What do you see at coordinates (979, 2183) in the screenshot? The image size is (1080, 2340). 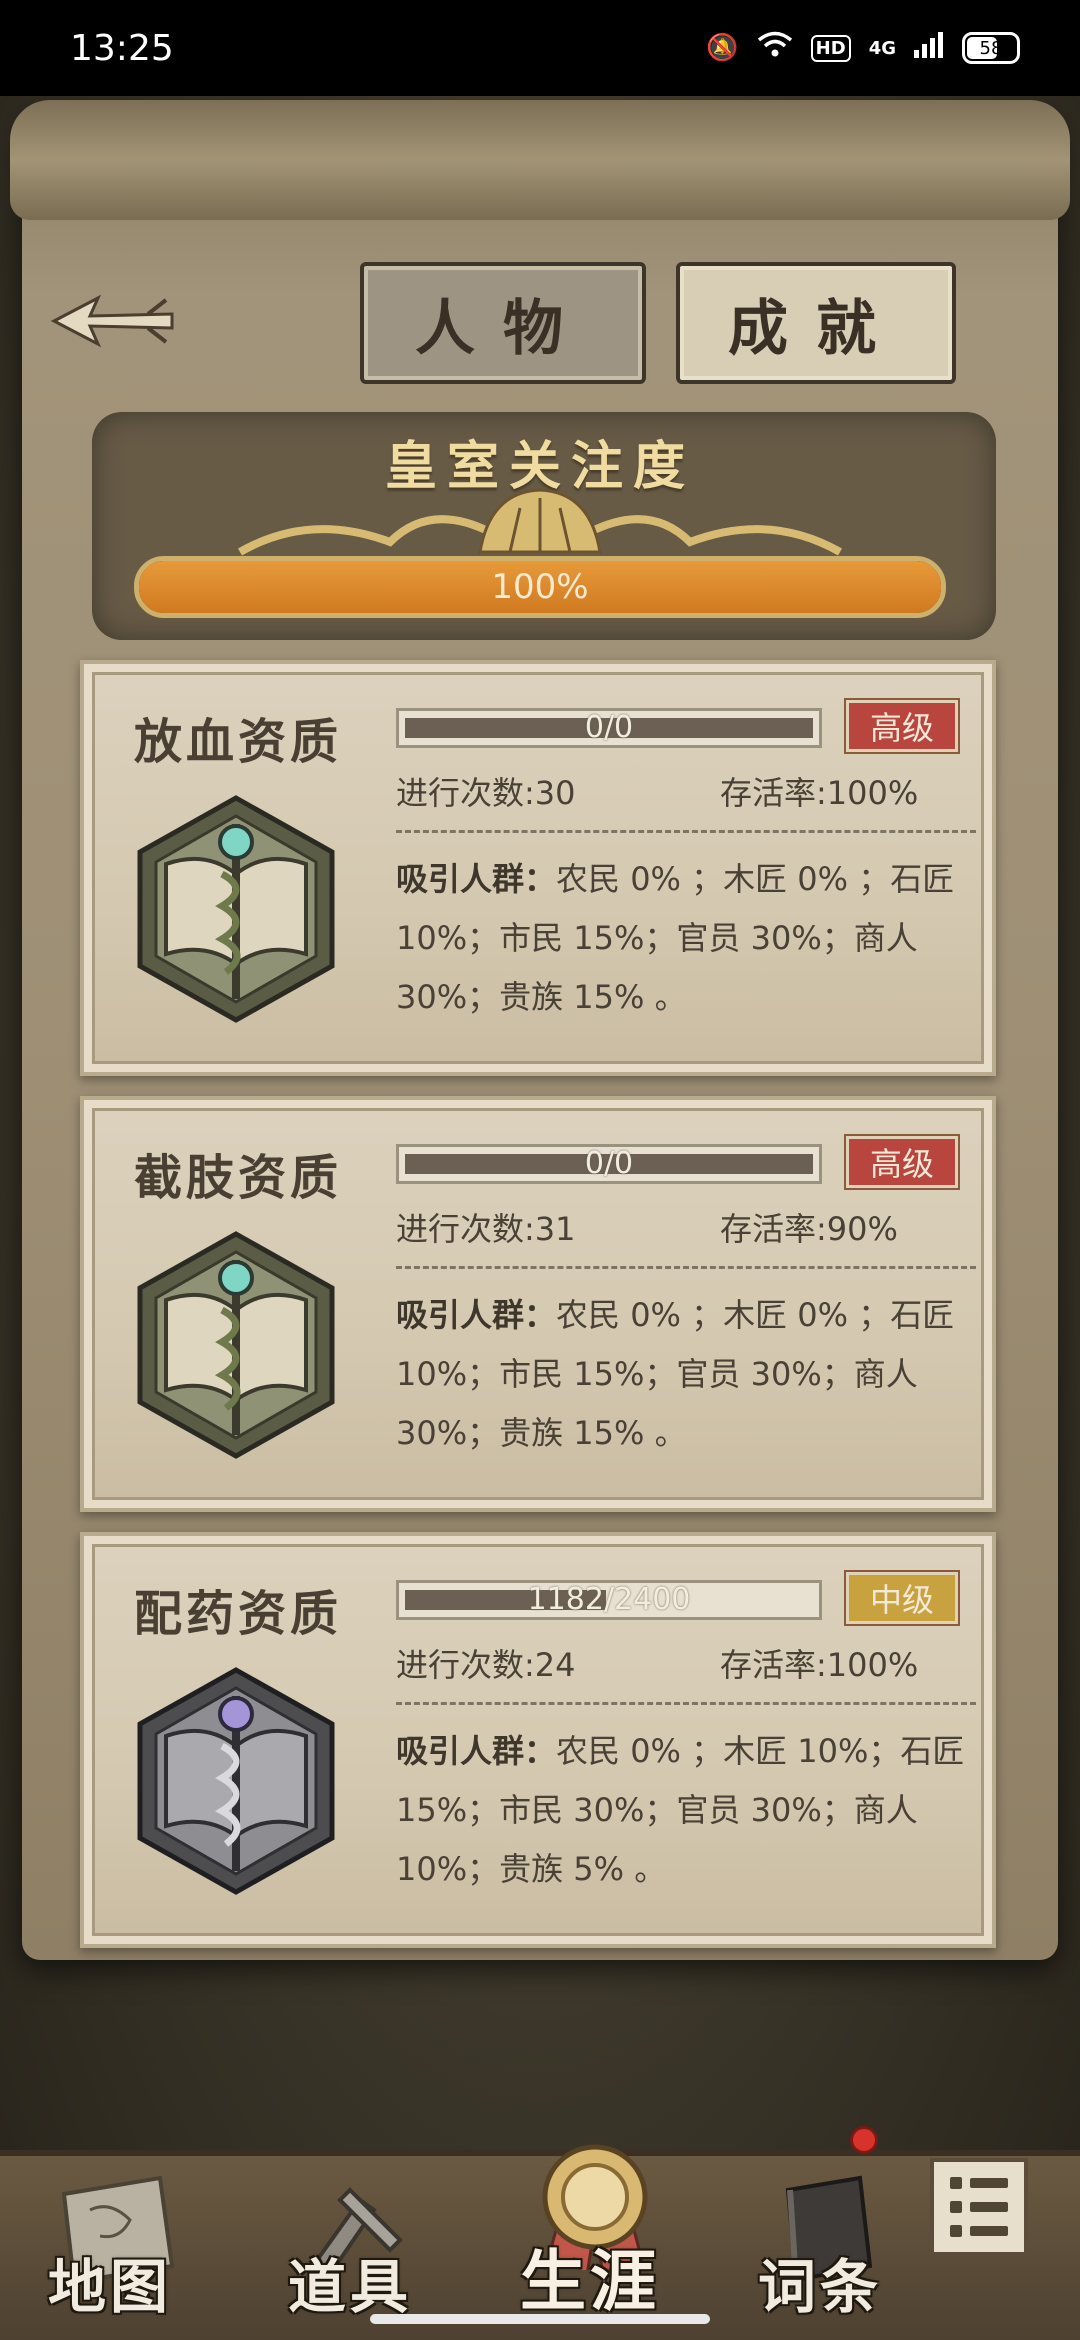 I see `list-menu-icon` at bounding box center [979, 2183].